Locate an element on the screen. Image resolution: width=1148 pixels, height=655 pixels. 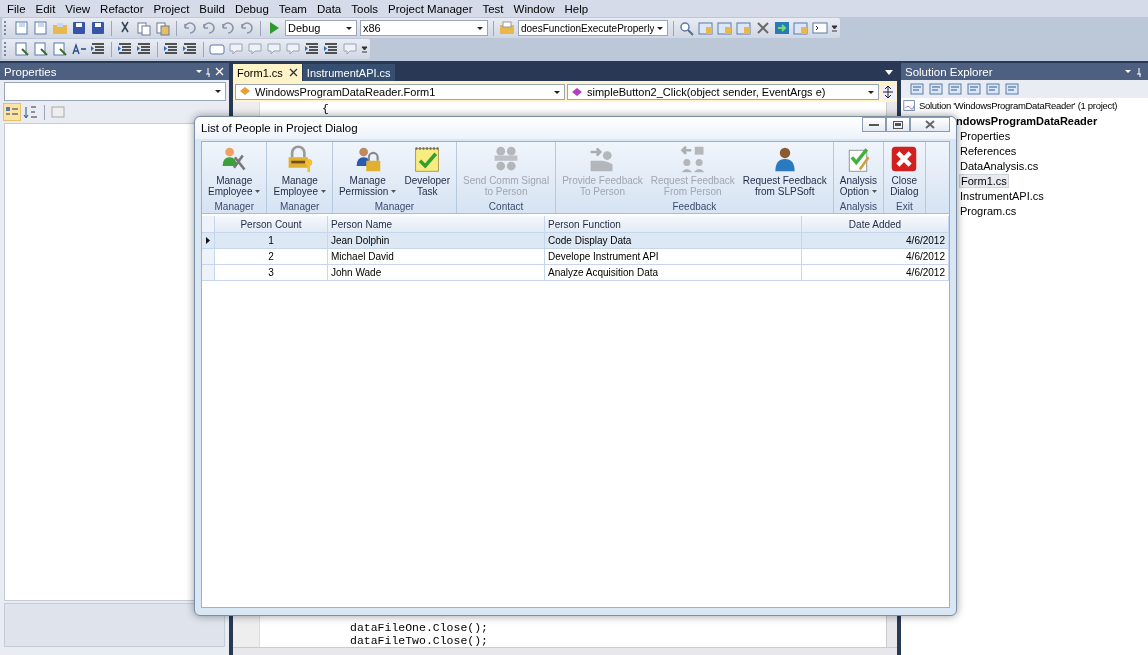
menu-item: Tools is located at coordinates (365, 8).